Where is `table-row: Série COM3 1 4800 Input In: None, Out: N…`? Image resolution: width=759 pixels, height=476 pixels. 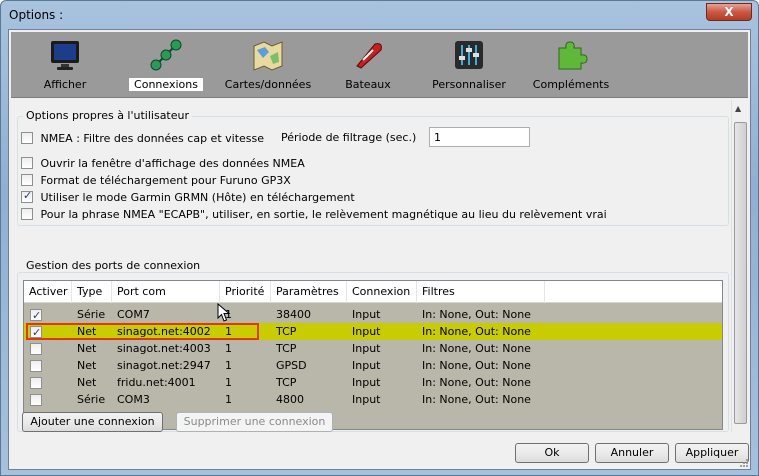 table-row: Série COM3 1 4800 Input In: None, Out: N… is located at coordinates (373, 399).